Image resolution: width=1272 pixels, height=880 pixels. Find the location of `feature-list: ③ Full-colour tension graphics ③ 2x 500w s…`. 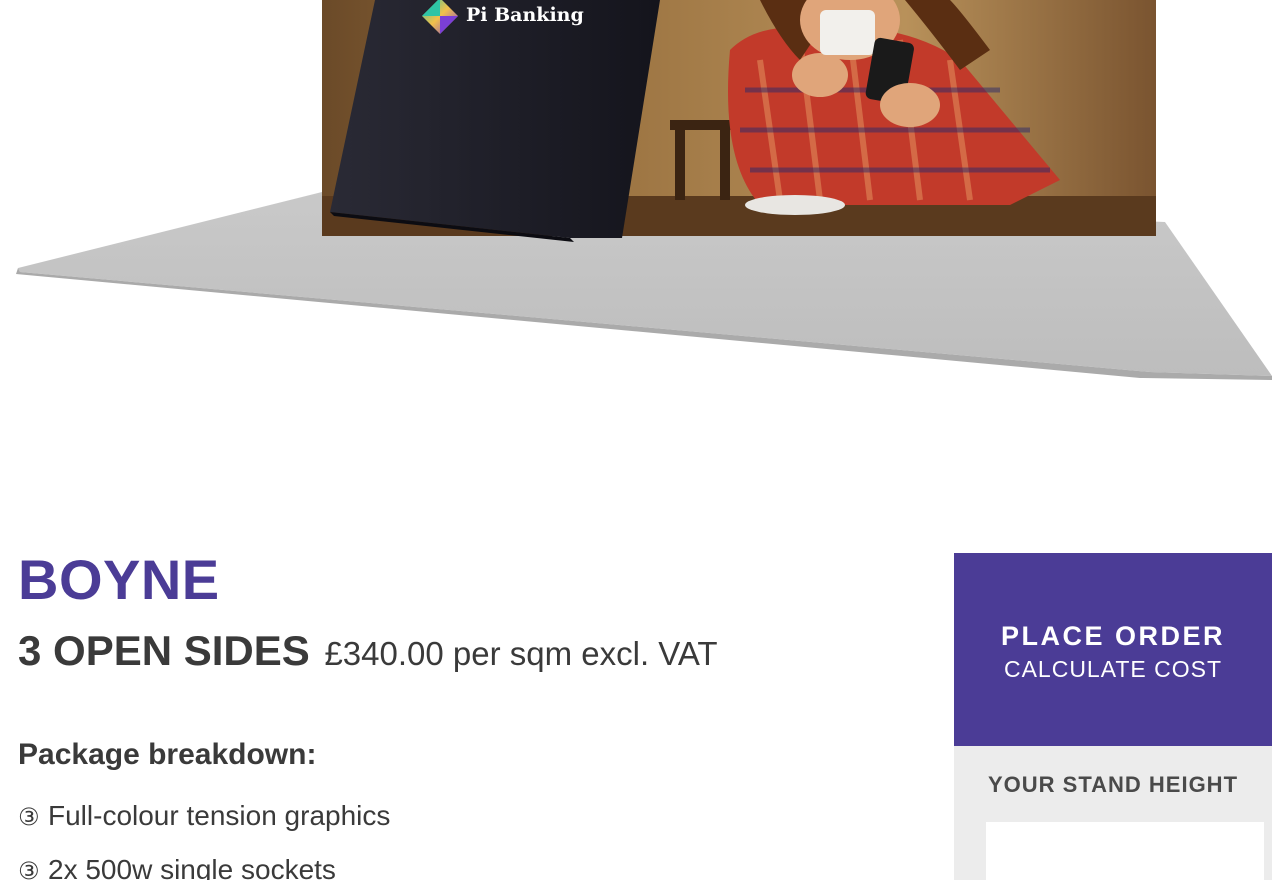

feature-list: ③ Full-colour tension graphics ③ 2x 500w s… is located at coordinates (204, 839).